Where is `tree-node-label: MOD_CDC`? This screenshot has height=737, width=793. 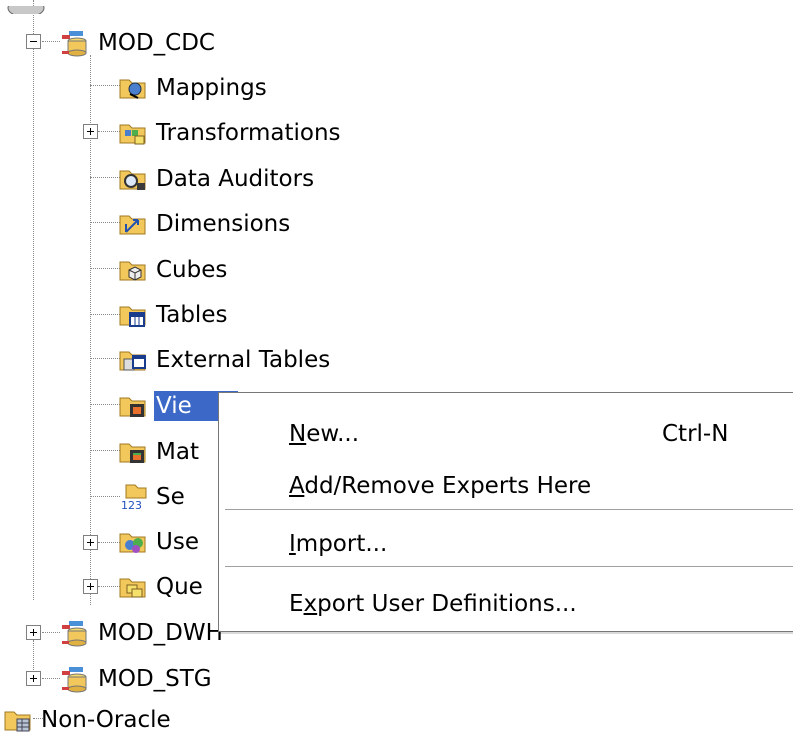
tree-node-label: MOD_CDC is located at coordinates (156, 43).